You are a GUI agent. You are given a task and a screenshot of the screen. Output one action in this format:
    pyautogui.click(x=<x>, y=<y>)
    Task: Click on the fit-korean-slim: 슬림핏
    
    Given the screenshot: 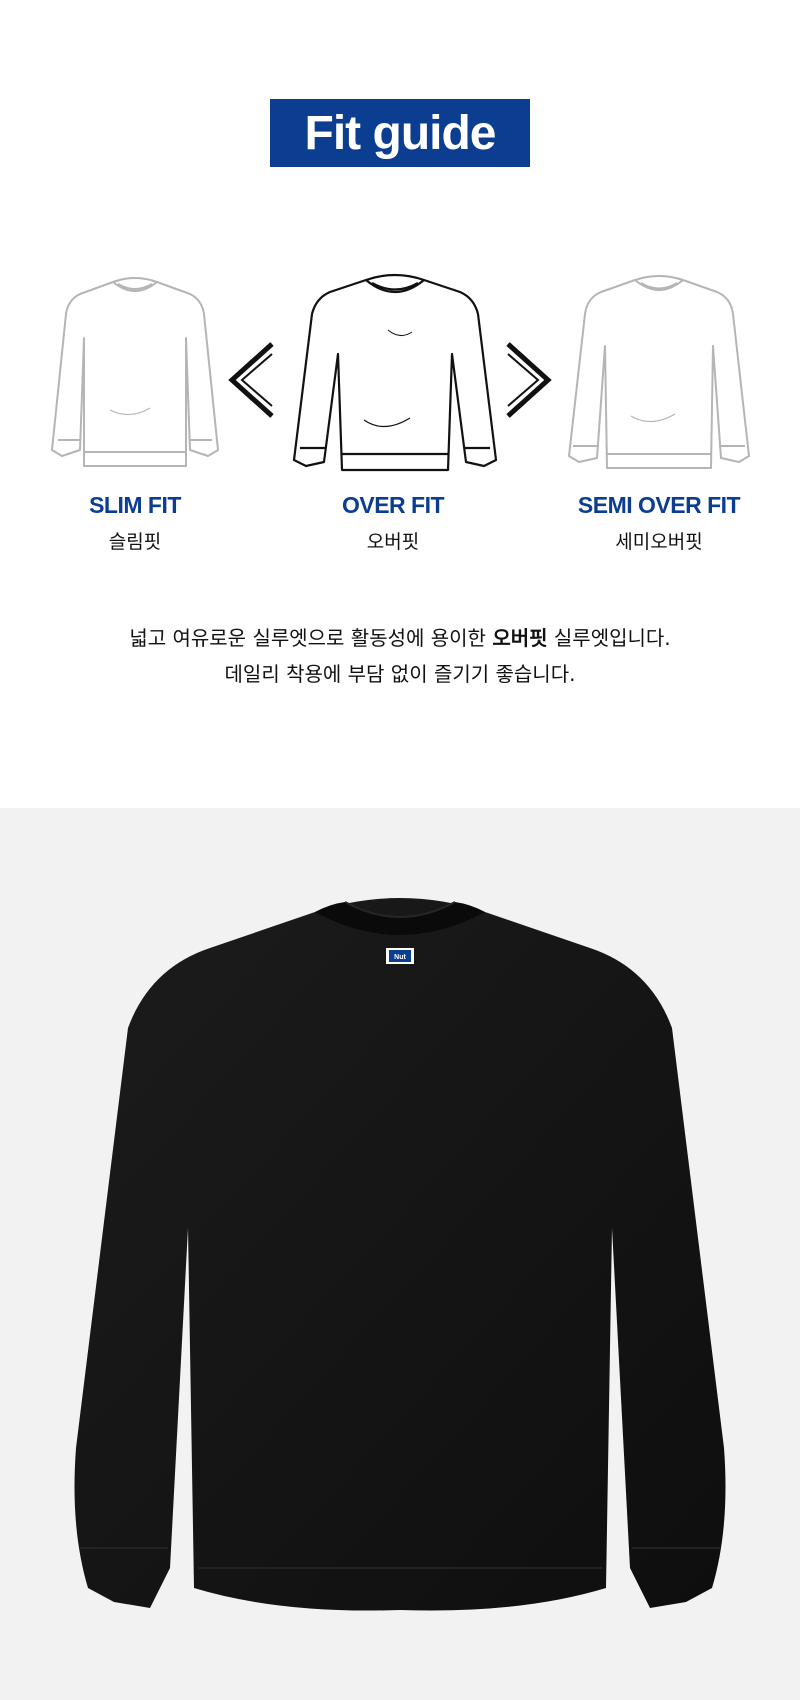 What is the action you would take?
    pyautogui.click(x=135, y=542)
    